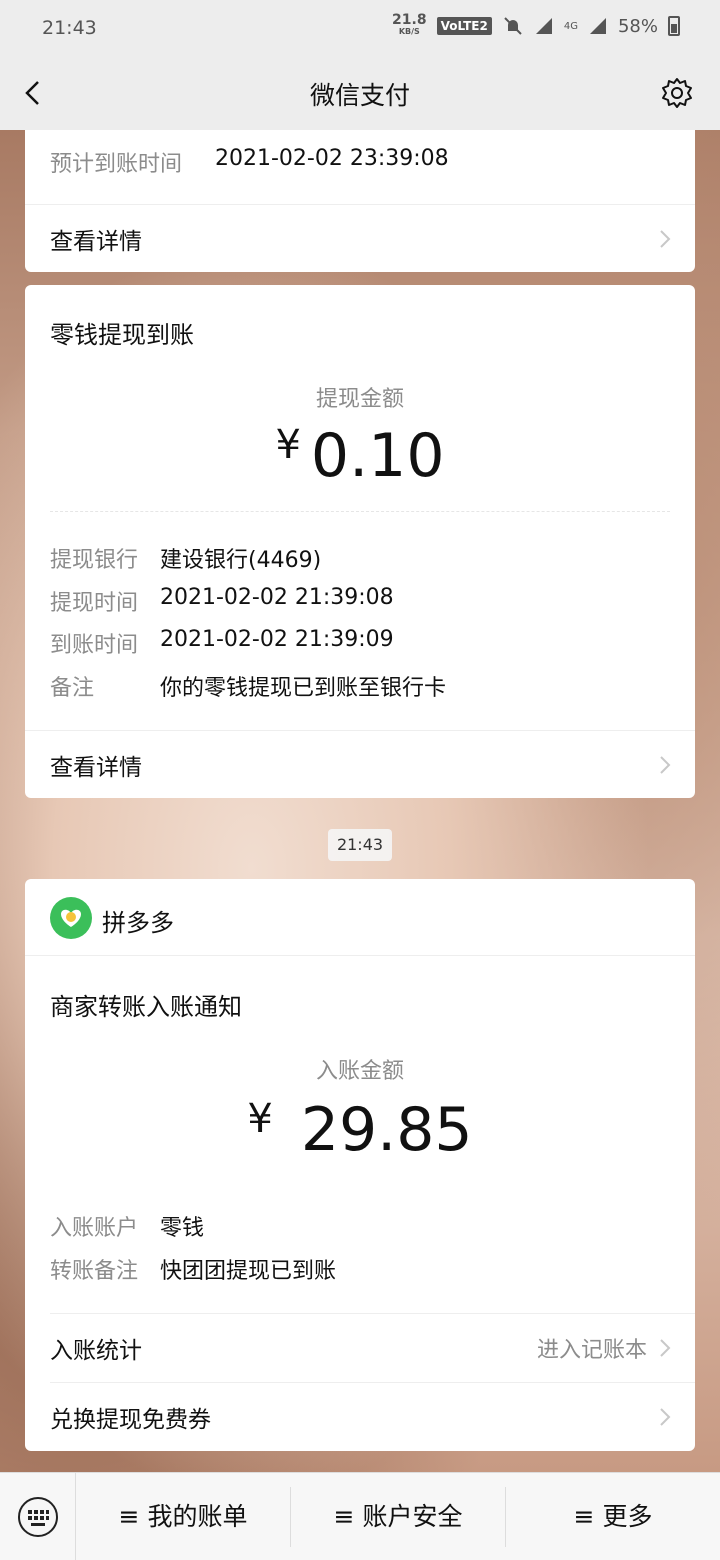  I want to click on divider, so click(360, 511).